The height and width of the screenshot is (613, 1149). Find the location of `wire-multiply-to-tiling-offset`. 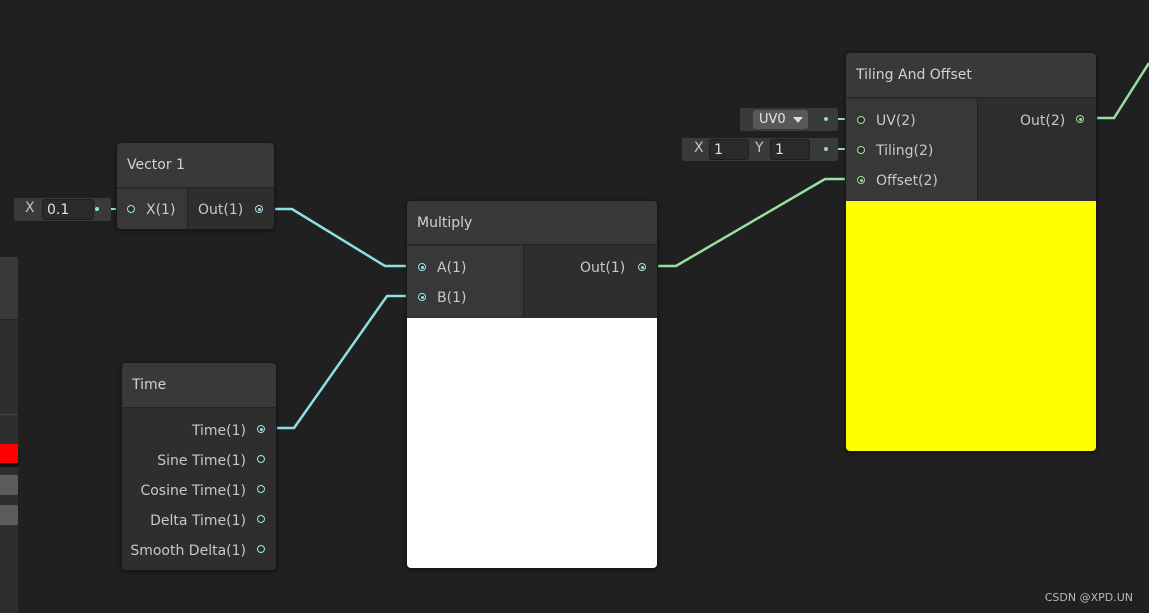

wire-multiply-to-tiling-offset is located at coordinates (752, 222).